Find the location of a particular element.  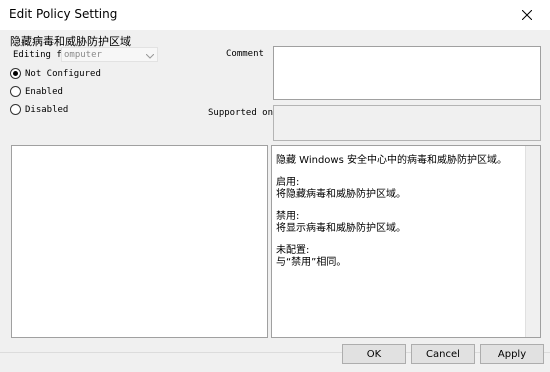

close-icon is located at coordinates (527, 15).